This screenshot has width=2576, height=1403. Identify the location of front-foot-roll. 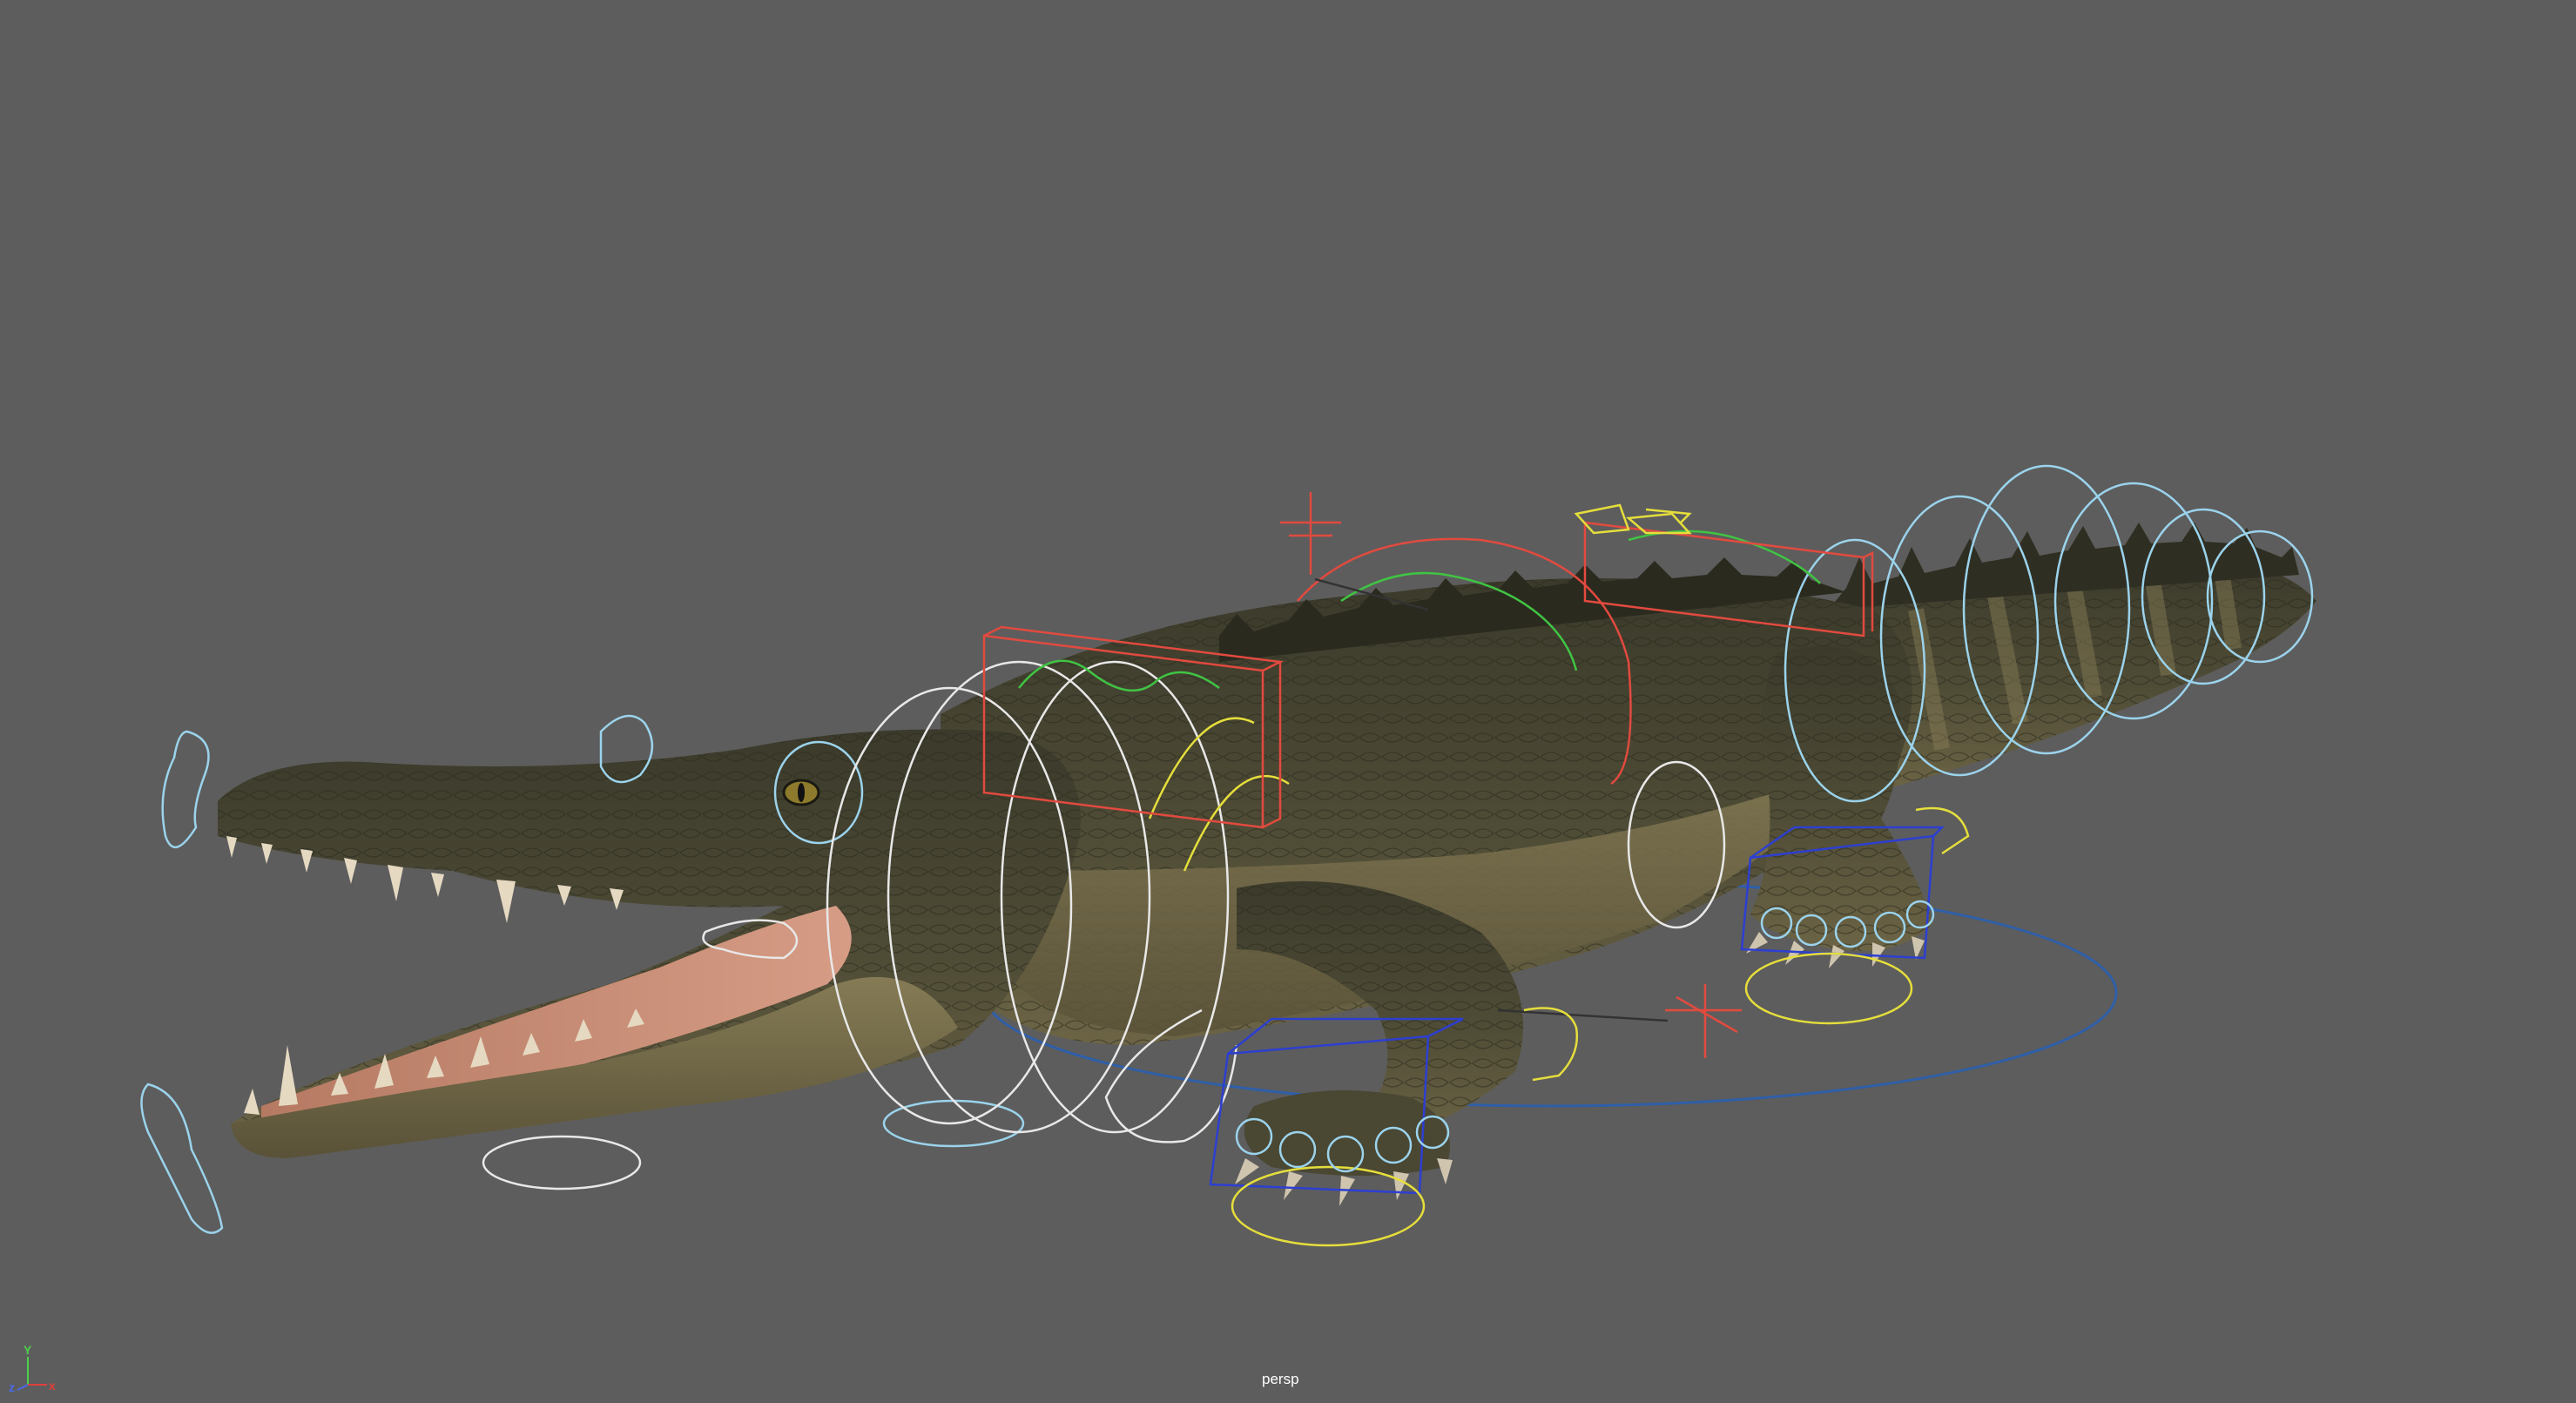
(1328, 1206).